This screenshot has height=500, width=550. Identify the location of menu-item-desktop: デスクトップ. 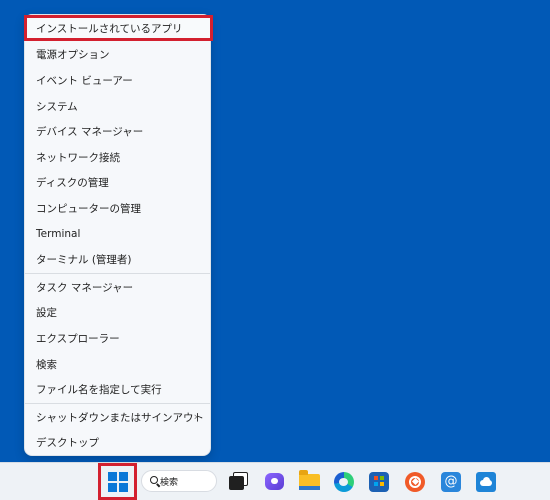
(117, 442).